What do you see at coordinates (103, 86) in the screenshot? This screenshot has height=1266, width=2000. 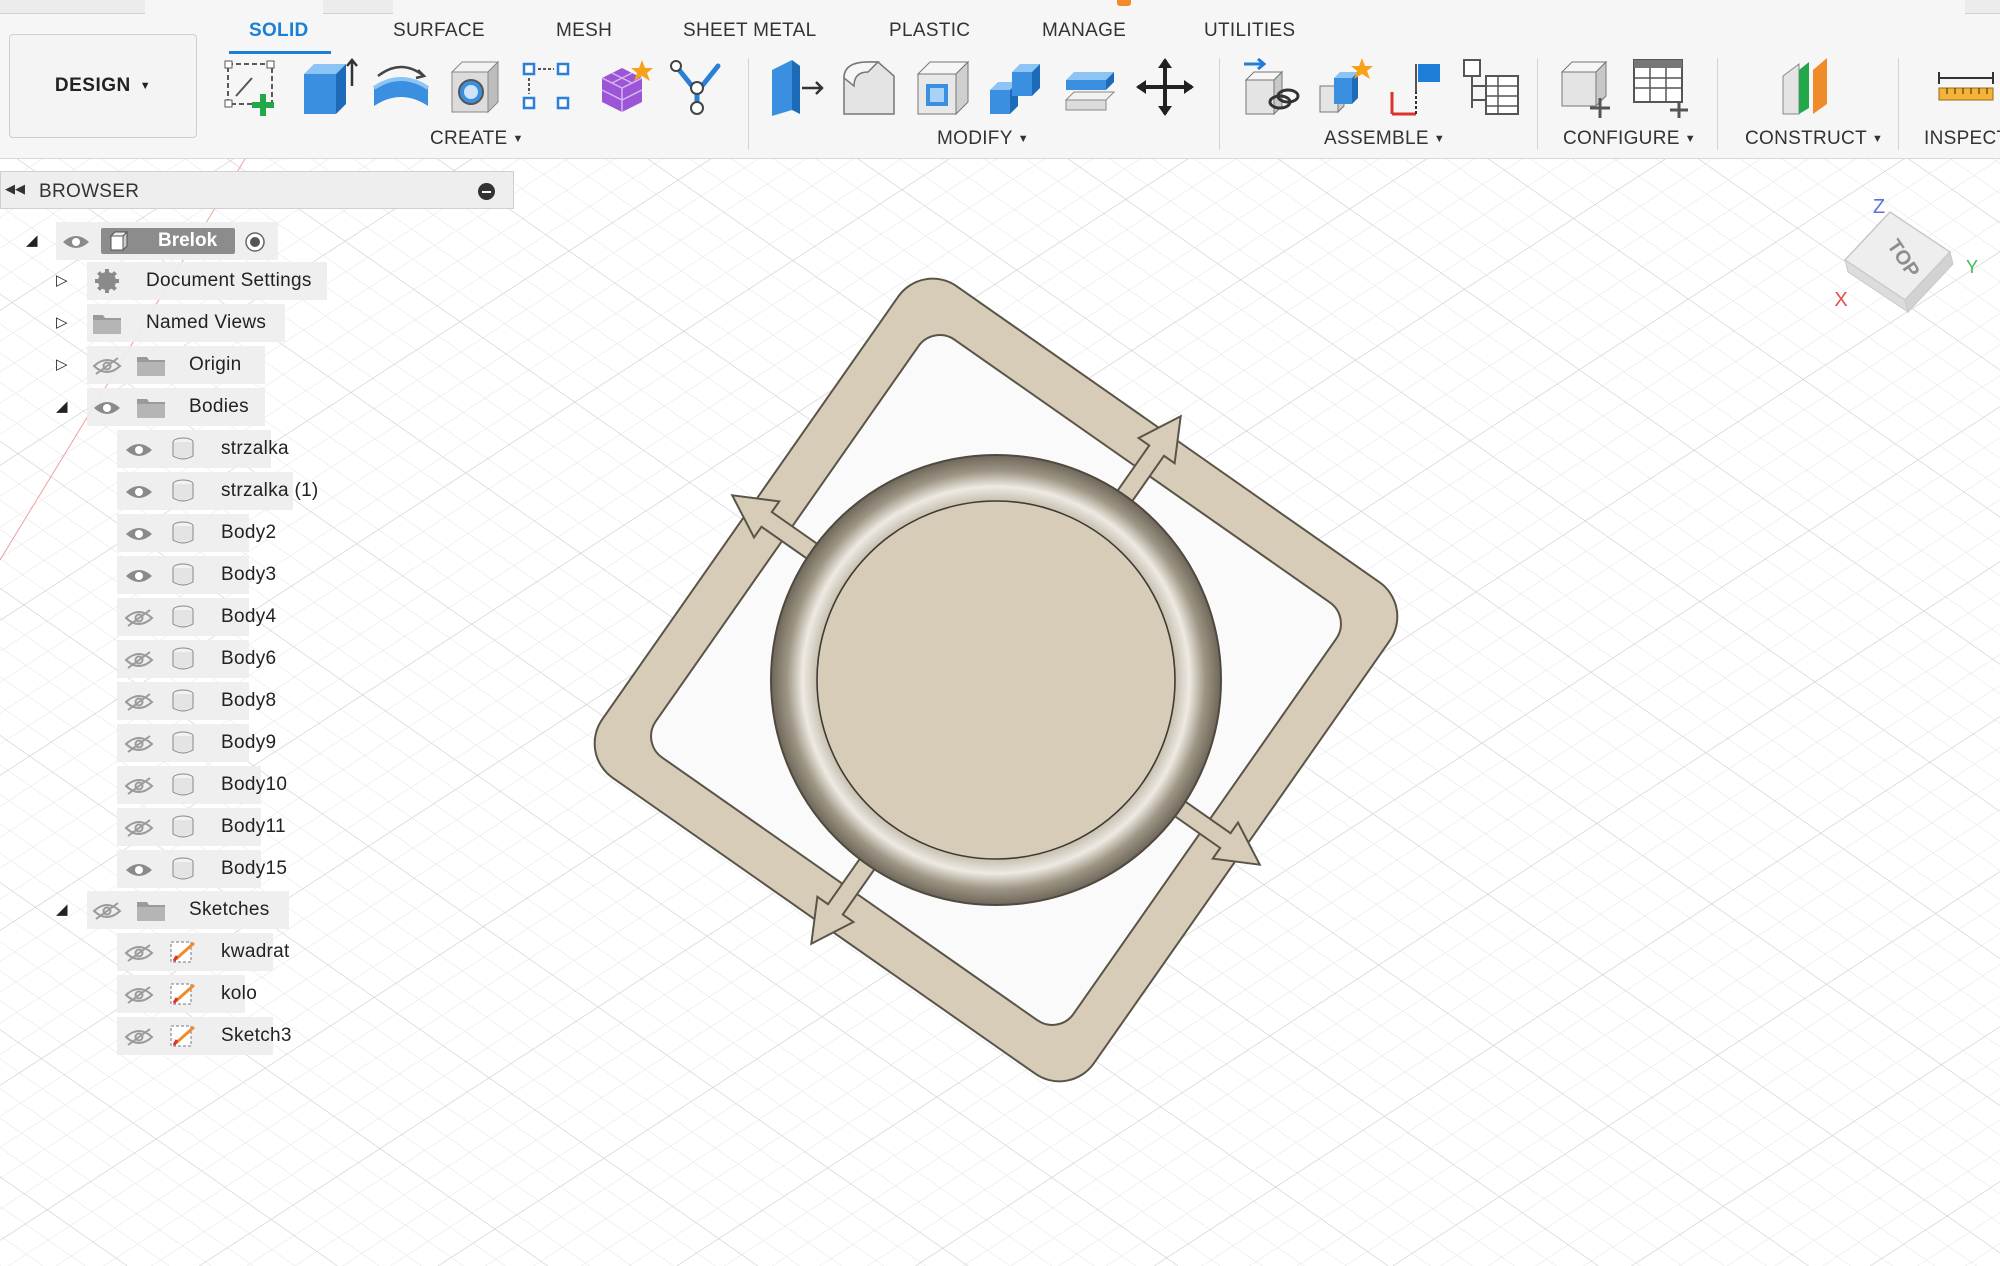 I see `design-workspace-button: DESIGN ▼` at bounding box center [103, 86].